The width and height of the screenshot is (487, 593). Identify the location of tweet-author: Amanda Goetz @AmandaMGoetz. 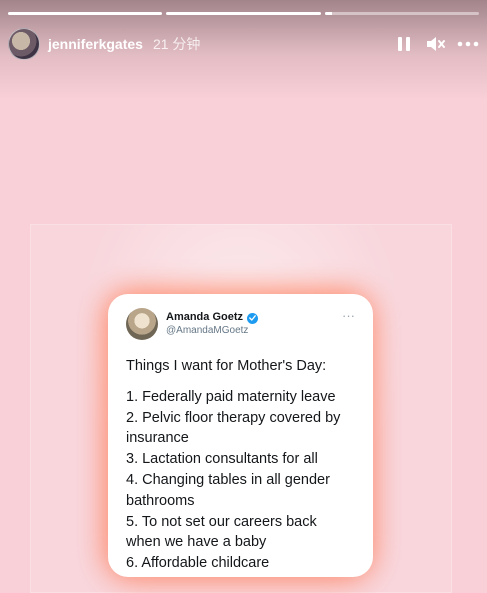
(212, 323).